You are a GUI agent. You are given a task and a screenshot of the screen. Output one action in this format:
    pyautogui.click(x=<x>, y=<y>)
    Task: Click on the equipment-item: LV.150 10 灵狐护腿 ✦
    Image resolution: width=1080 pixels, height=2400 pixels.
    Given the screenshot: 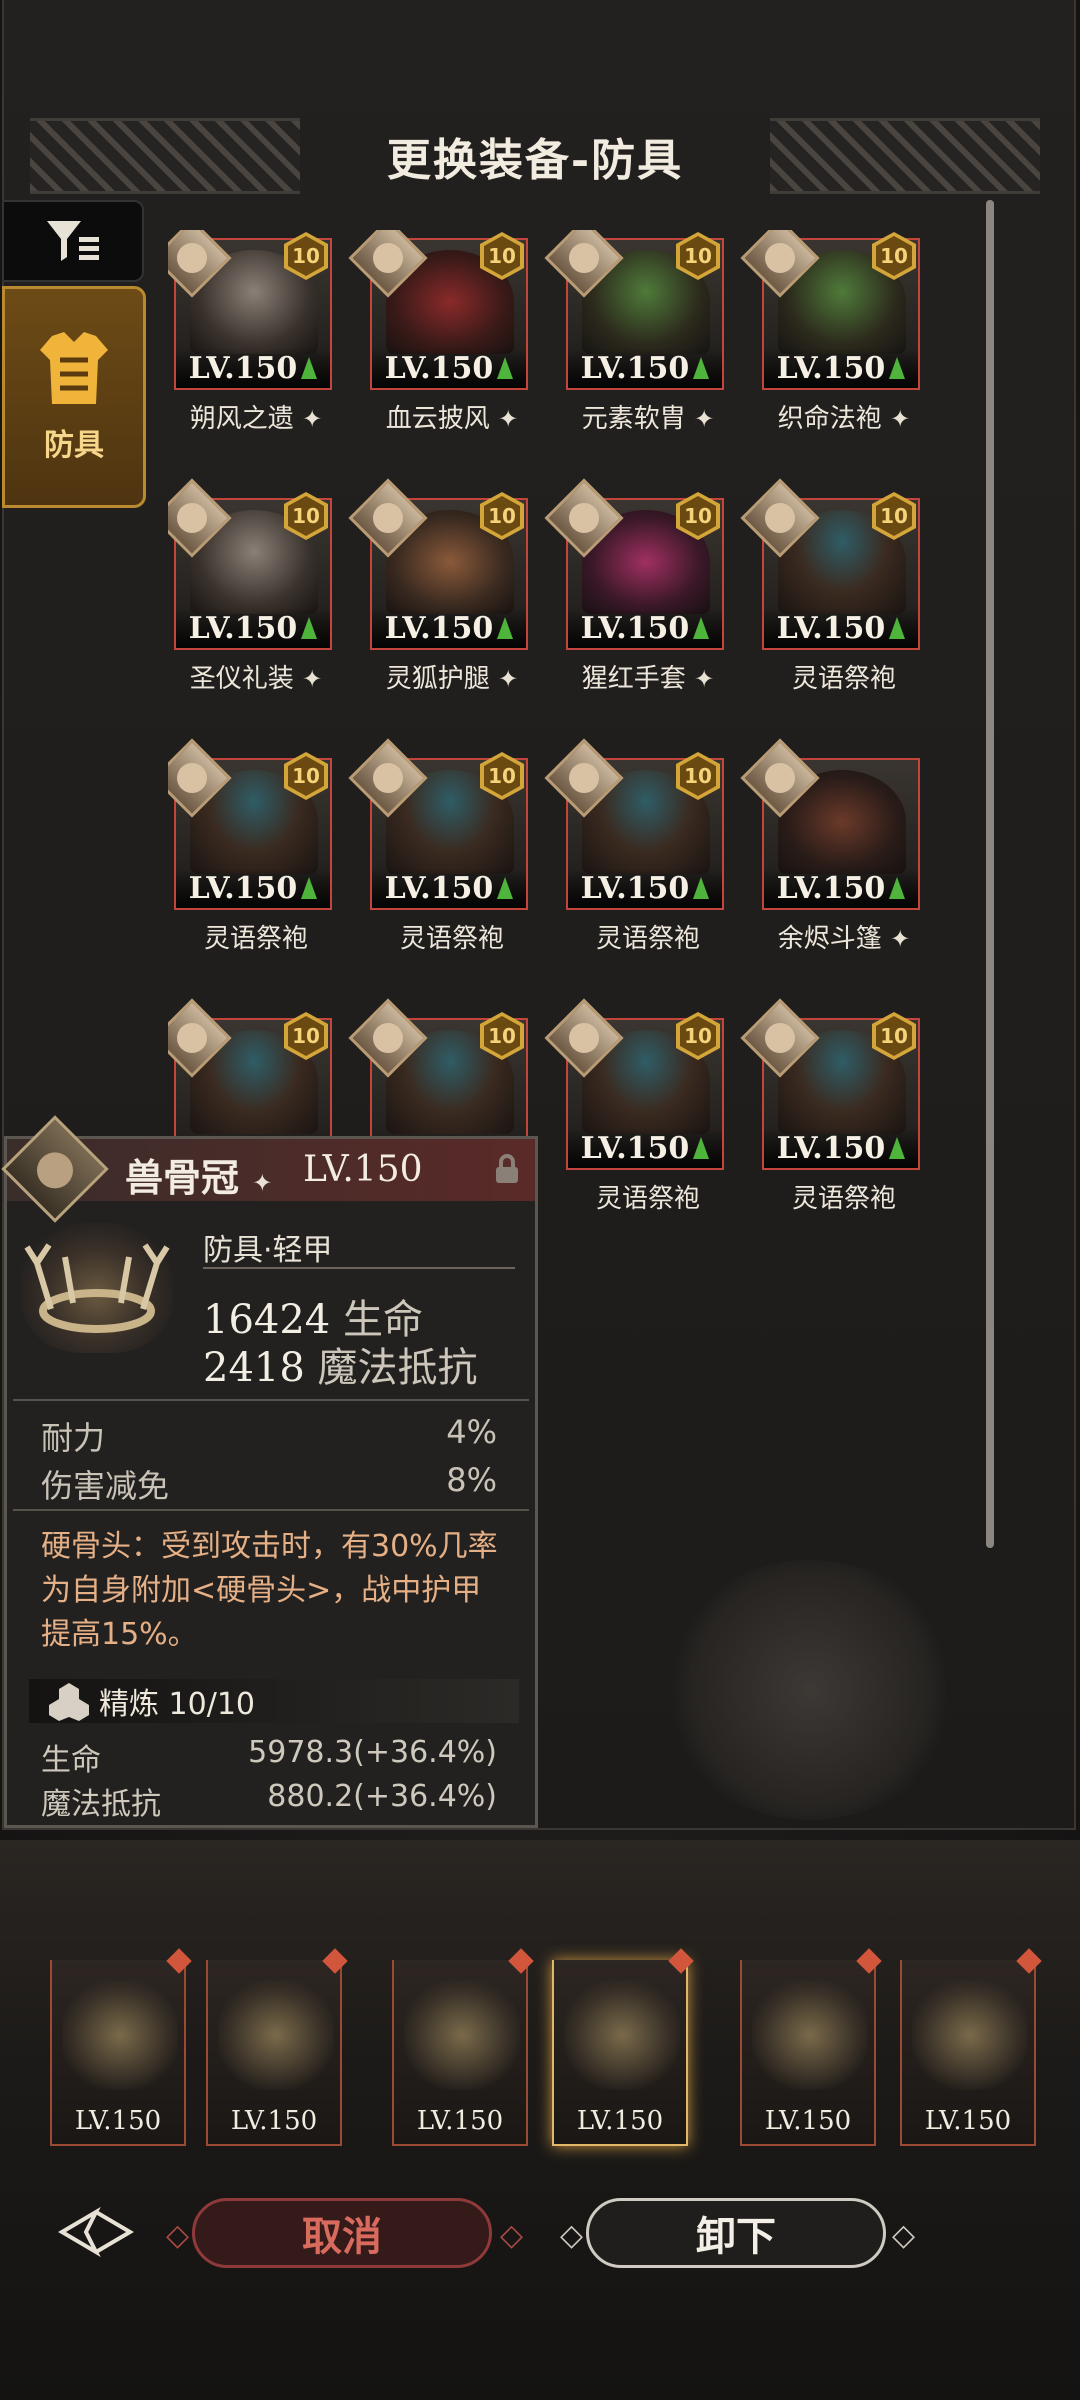 What is the action you would take?
    pyautogui.click(x=438, y=586)
    